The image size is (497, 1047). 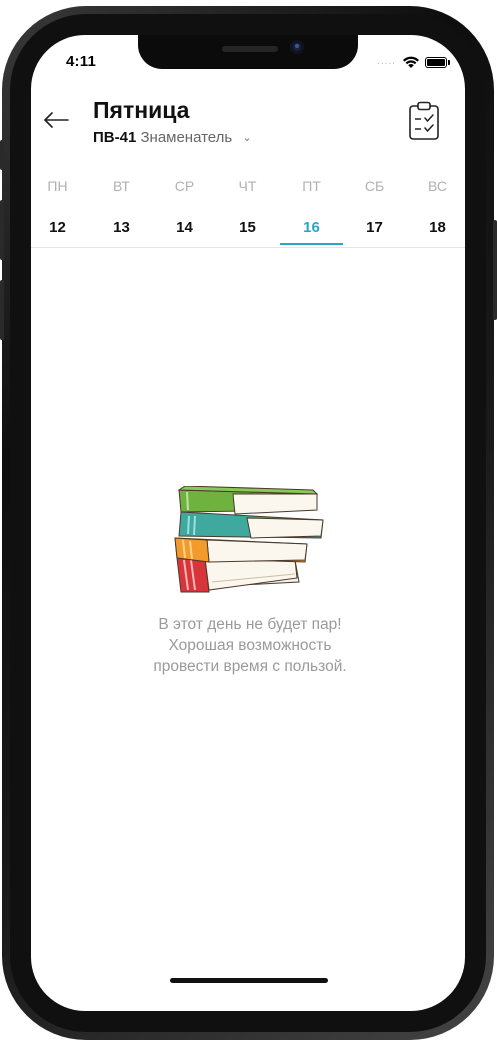 I want to click on day-monday: ПН 12, so click(x=57, y=207).